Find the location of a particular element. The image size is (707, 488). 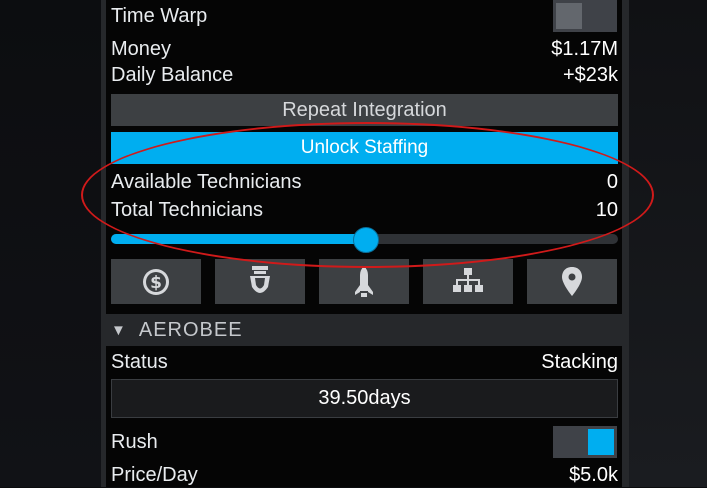

engines-button is located at coordinates (260, 281).